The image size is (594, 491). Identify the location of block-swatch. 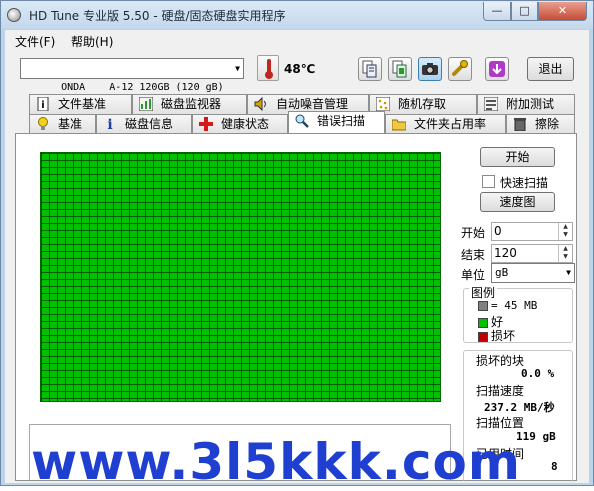
(483, 306).